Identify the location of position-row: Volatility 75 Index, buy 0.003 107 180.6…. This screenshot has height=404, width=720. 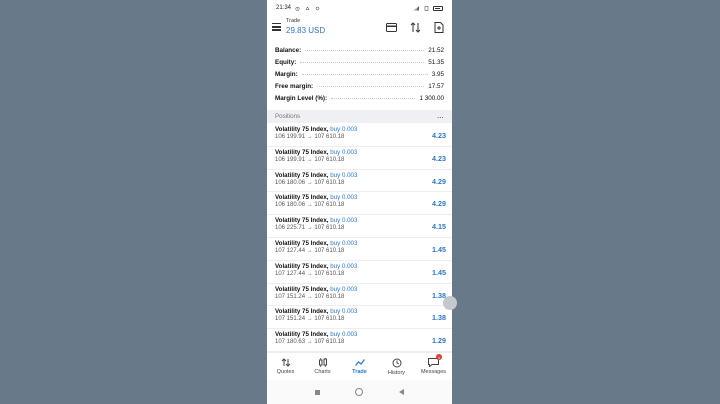
(359, 340).